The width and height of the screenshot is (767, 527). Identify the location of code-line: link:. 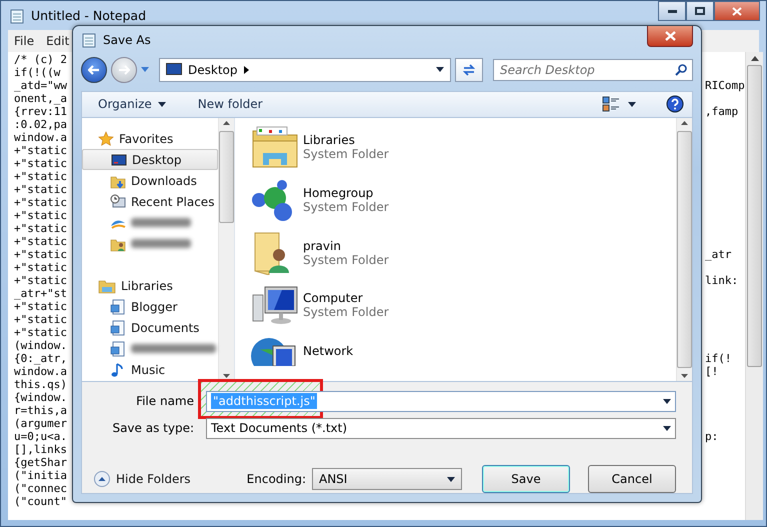
(721, 280).